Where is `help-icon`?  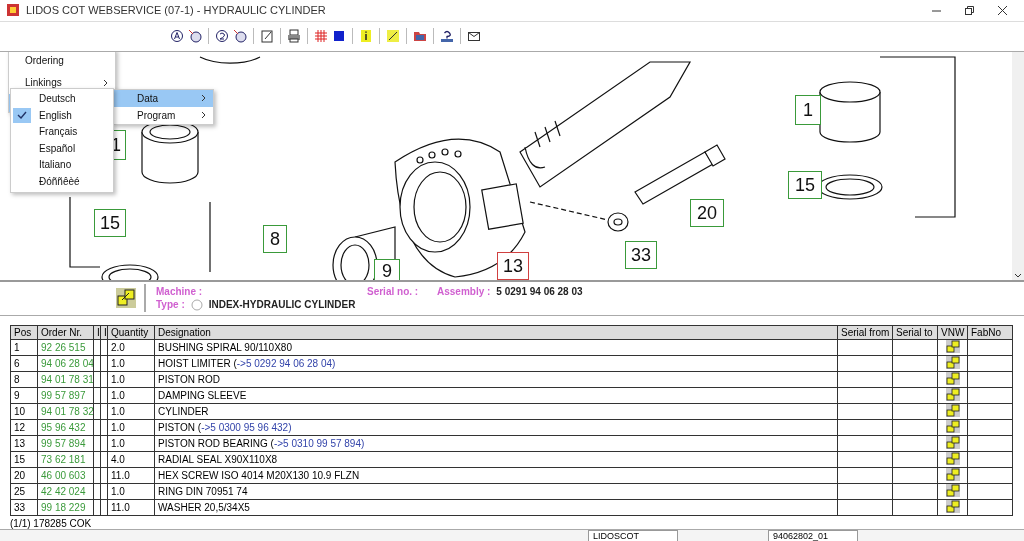 help-icon is located at coordinates (447, 36).